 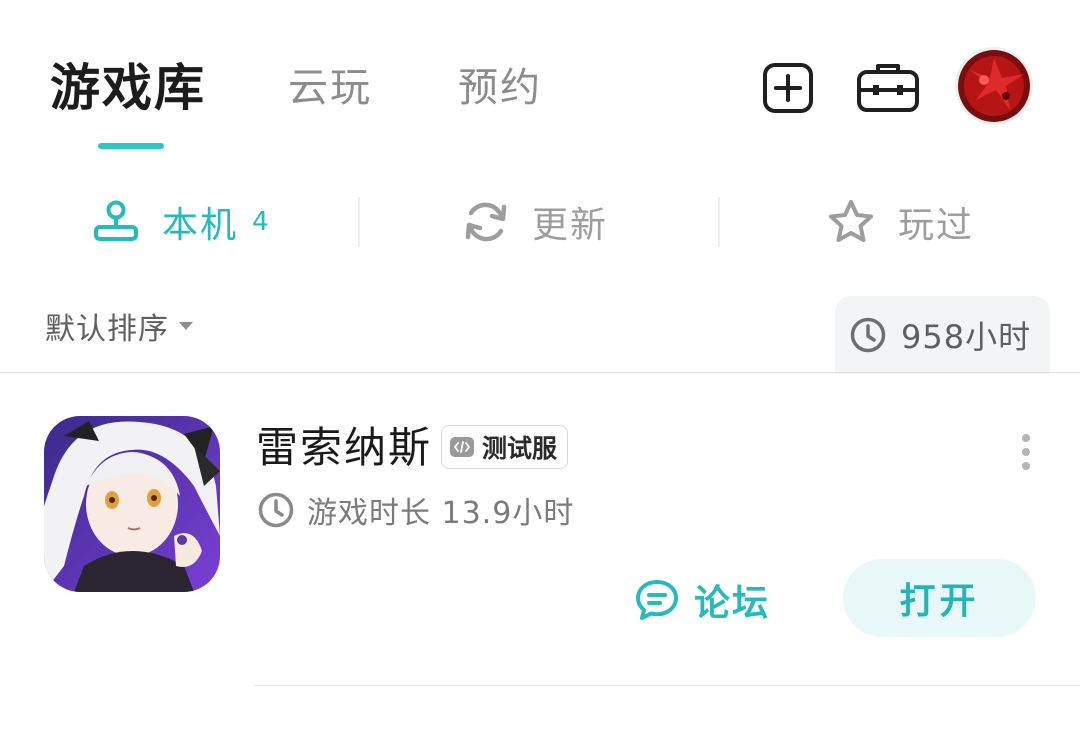 What do you see at coordinates (107, 329) in the screenshot?
I see `sort-label: 默认排序` at bounding box center [107, 329].